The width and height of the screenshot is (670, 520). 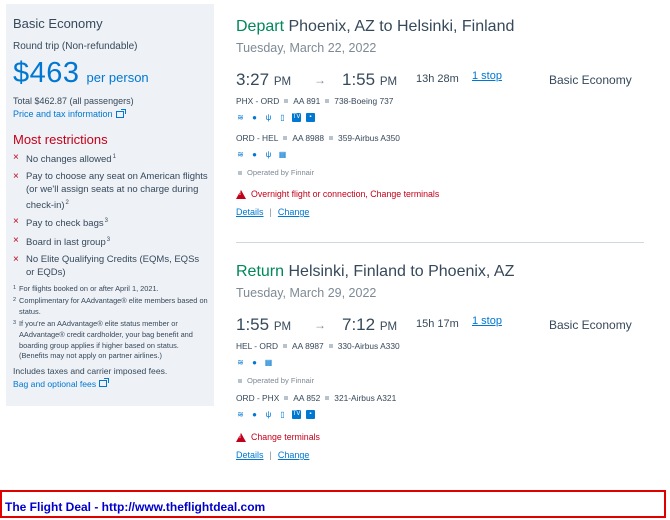 I want to click on amenities: ≋ ● ▦, so click(x=440, y=362).